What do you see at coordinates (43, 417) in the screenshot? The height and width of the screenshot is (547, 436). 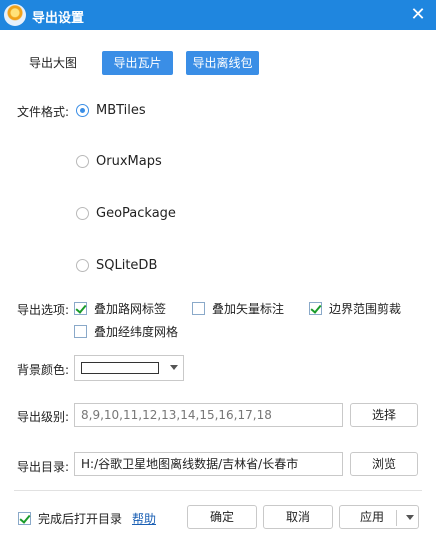 I see `export-levels-label: 导出级别:` at bounding box center [43, 417].